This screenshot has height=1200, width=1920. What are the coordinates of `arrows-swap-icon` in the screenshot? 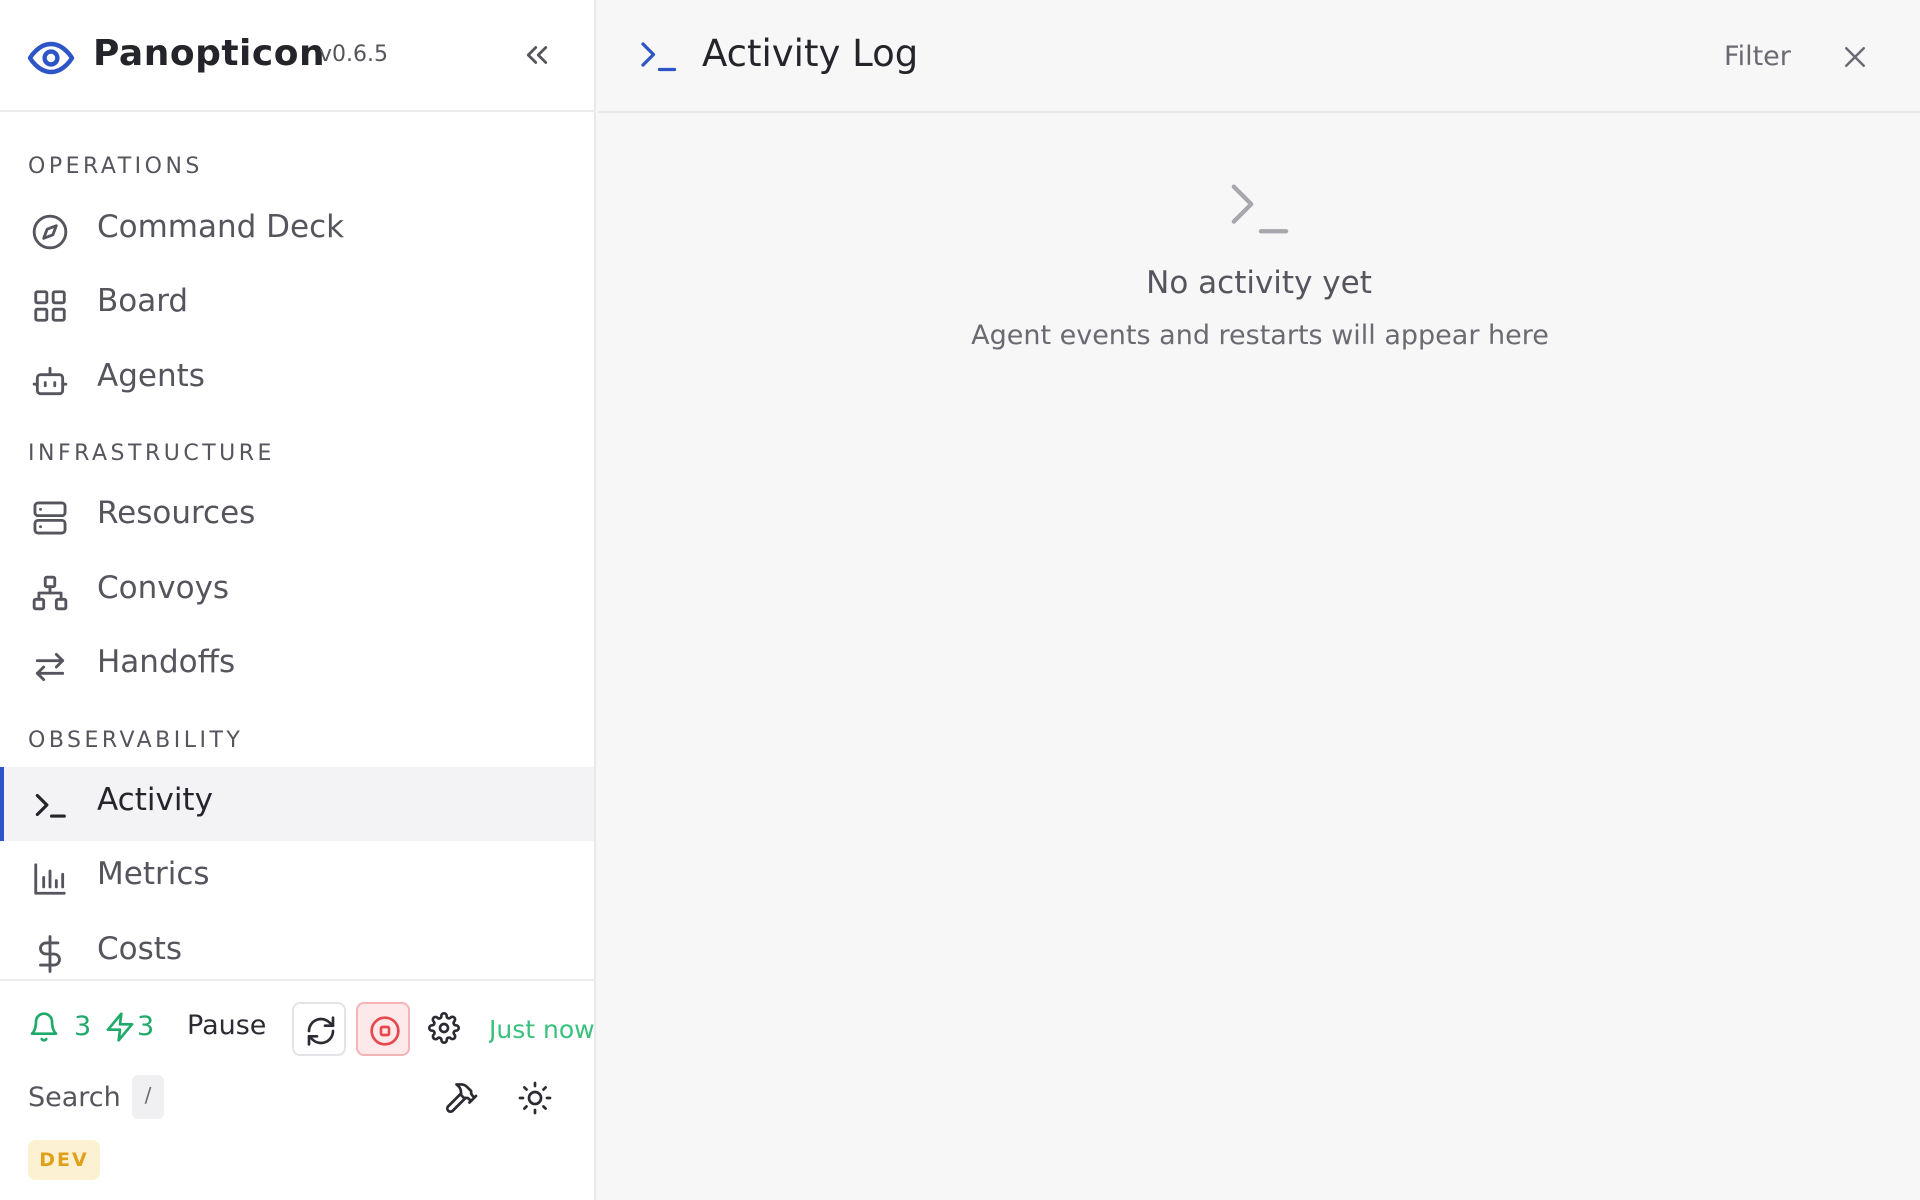 It's located at (50, 667).